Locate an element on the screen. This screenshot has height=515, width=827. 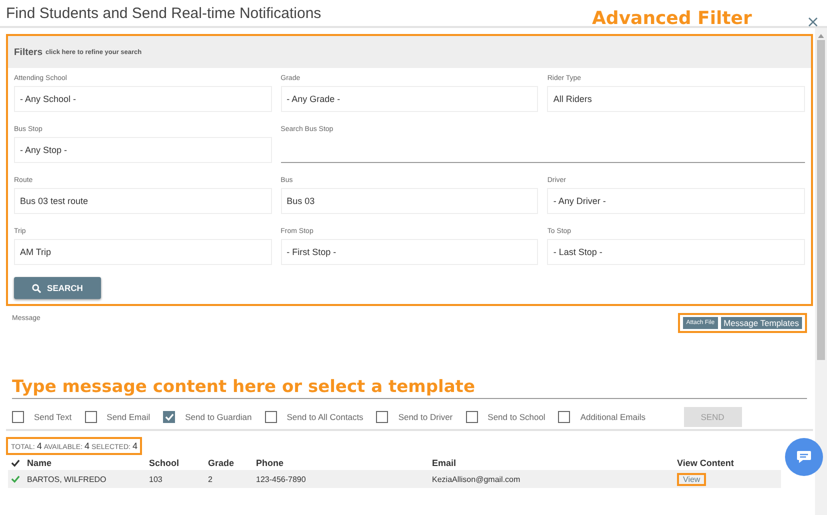
close-button is located at coordinates (813, 22).